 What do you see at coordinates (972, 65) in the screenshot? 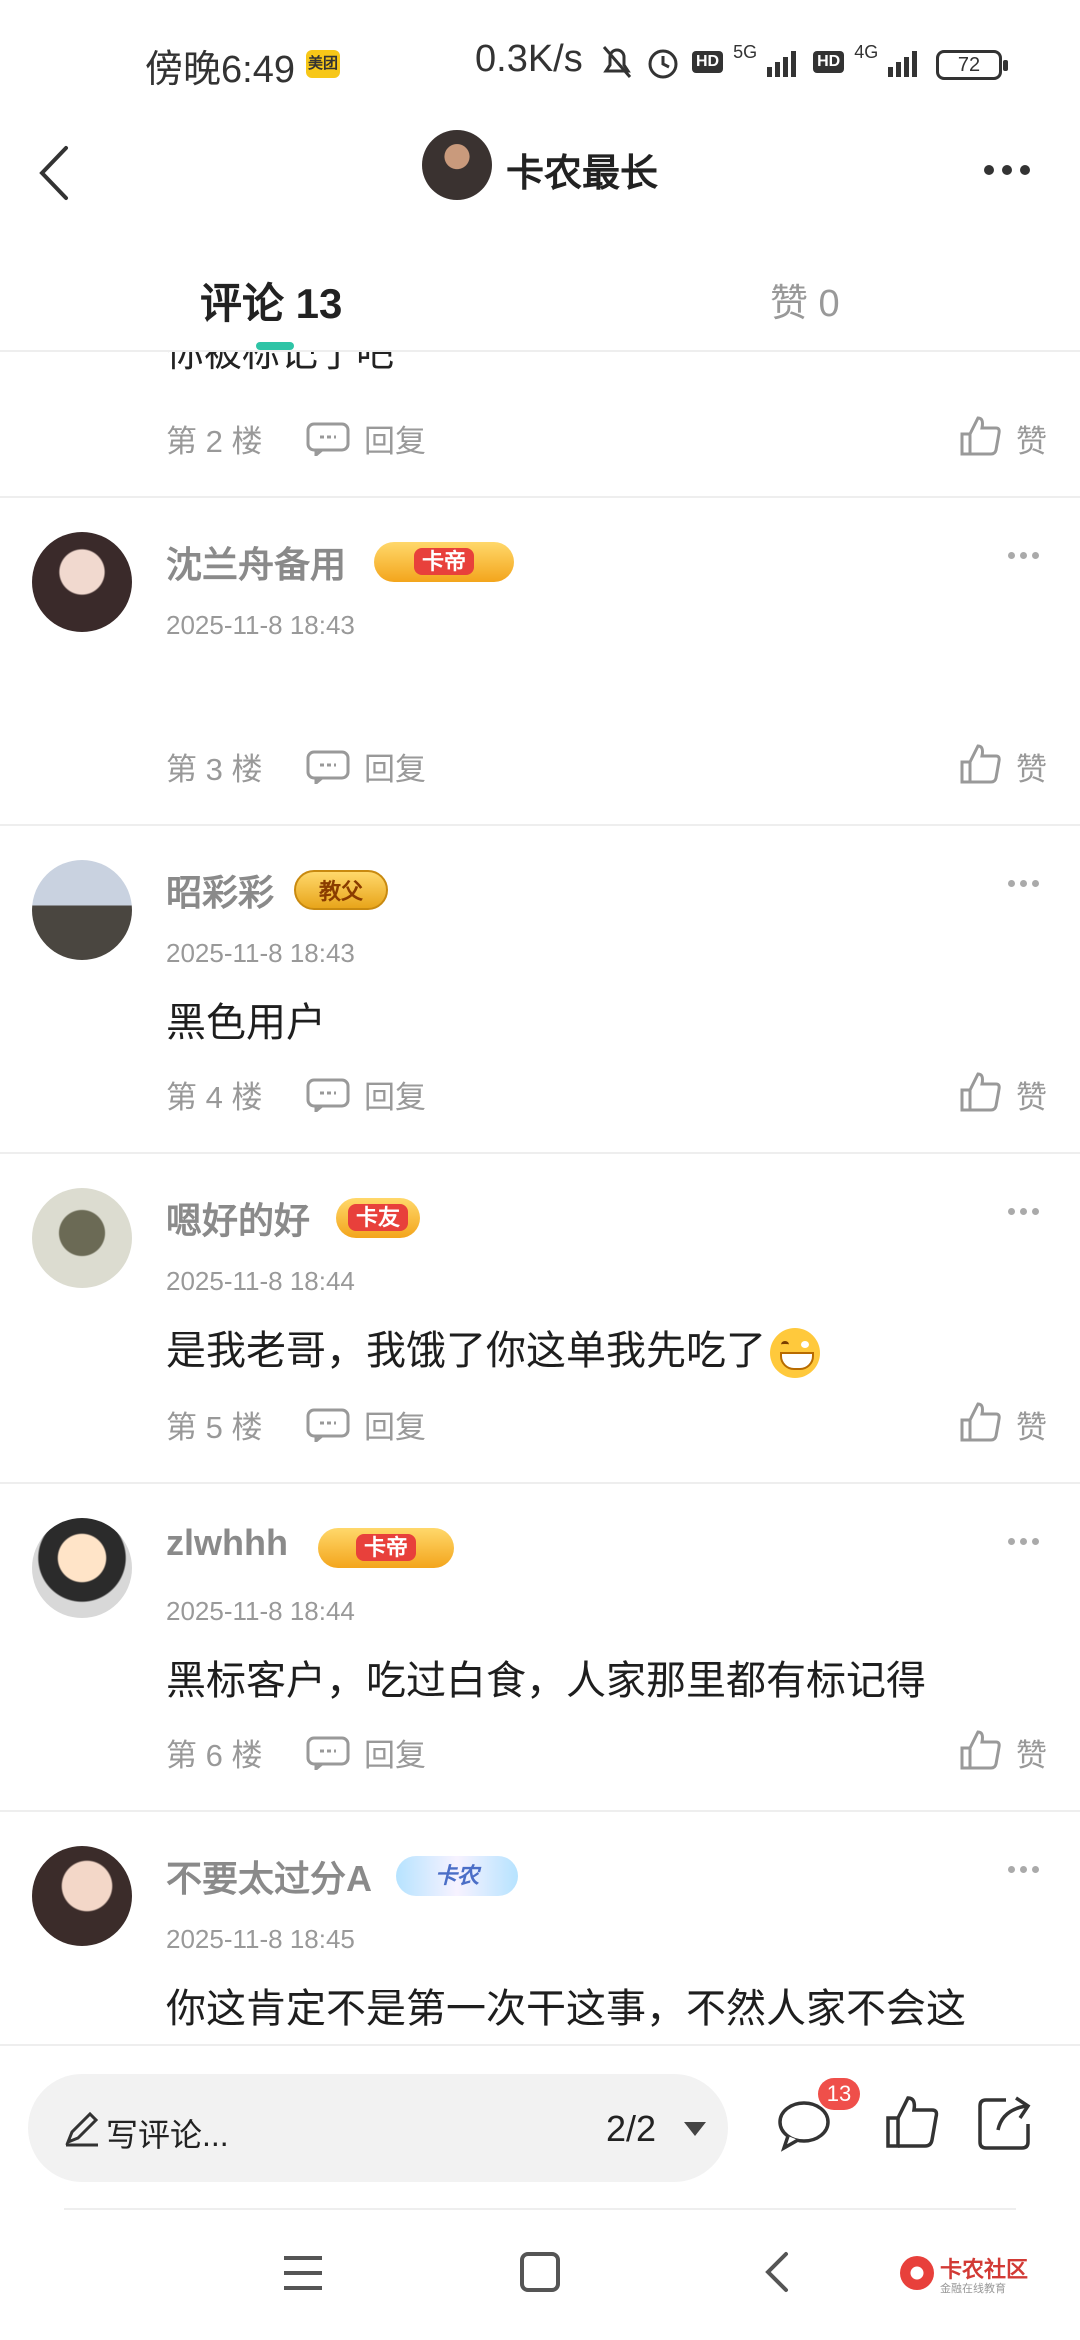
I see `battery-indicator: 72` at bounding box center [972, 65].